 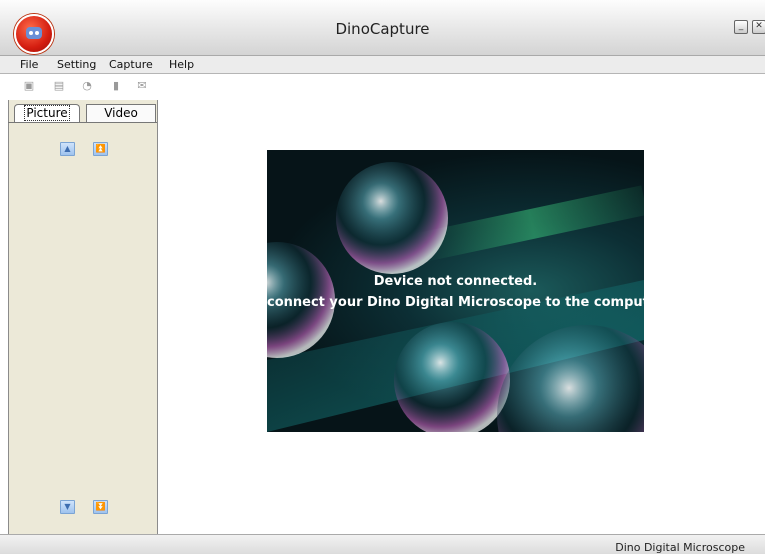 What do you see at coordinates (121, 113) in the screenshot?
I see `tab-video: Video` at bounding box center [121, 113].